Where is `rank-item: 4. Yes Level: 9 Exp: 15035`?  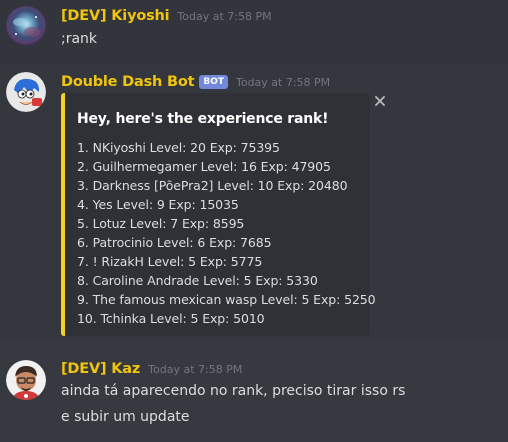 rank-item: 4. Yes Level: 9 Exp: 15035 is located at coordinates (158, 204).